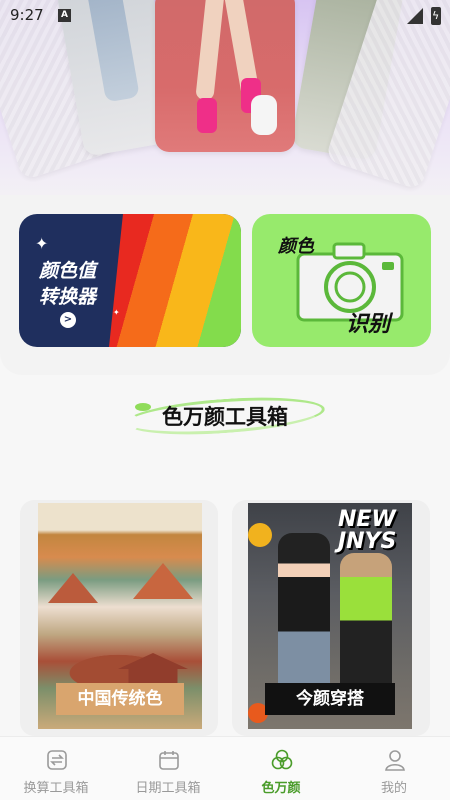 Image resolution: width=450 pixels, height=800 pixels. Describe the element at coordinates (341, 280) in the screenshot. I see `color-recognition-button: 颜色 识别` at that location.